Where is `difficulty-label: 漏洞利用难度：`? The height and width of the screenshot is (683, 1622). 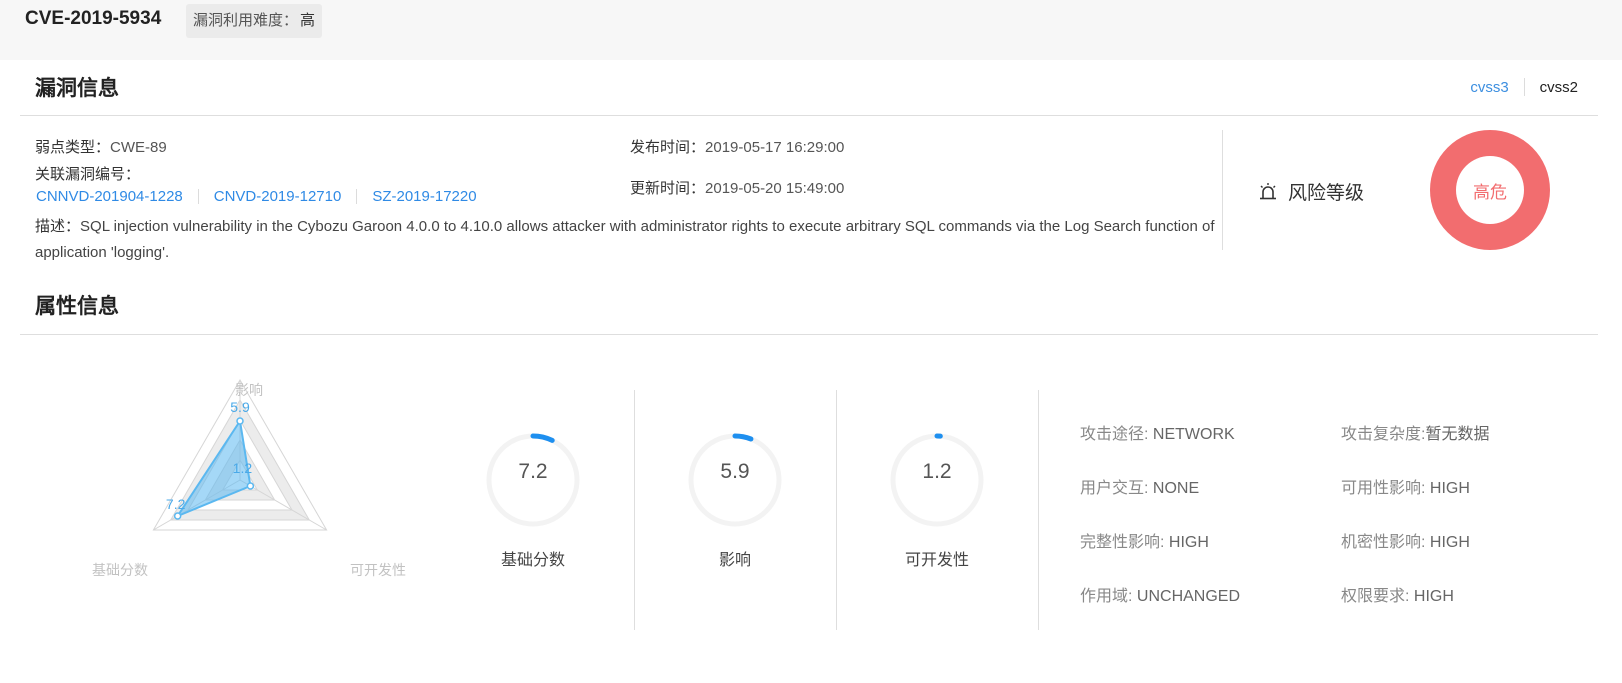
difficulty-label: 漏洞利用难度： is located at coordinates (246, 20).